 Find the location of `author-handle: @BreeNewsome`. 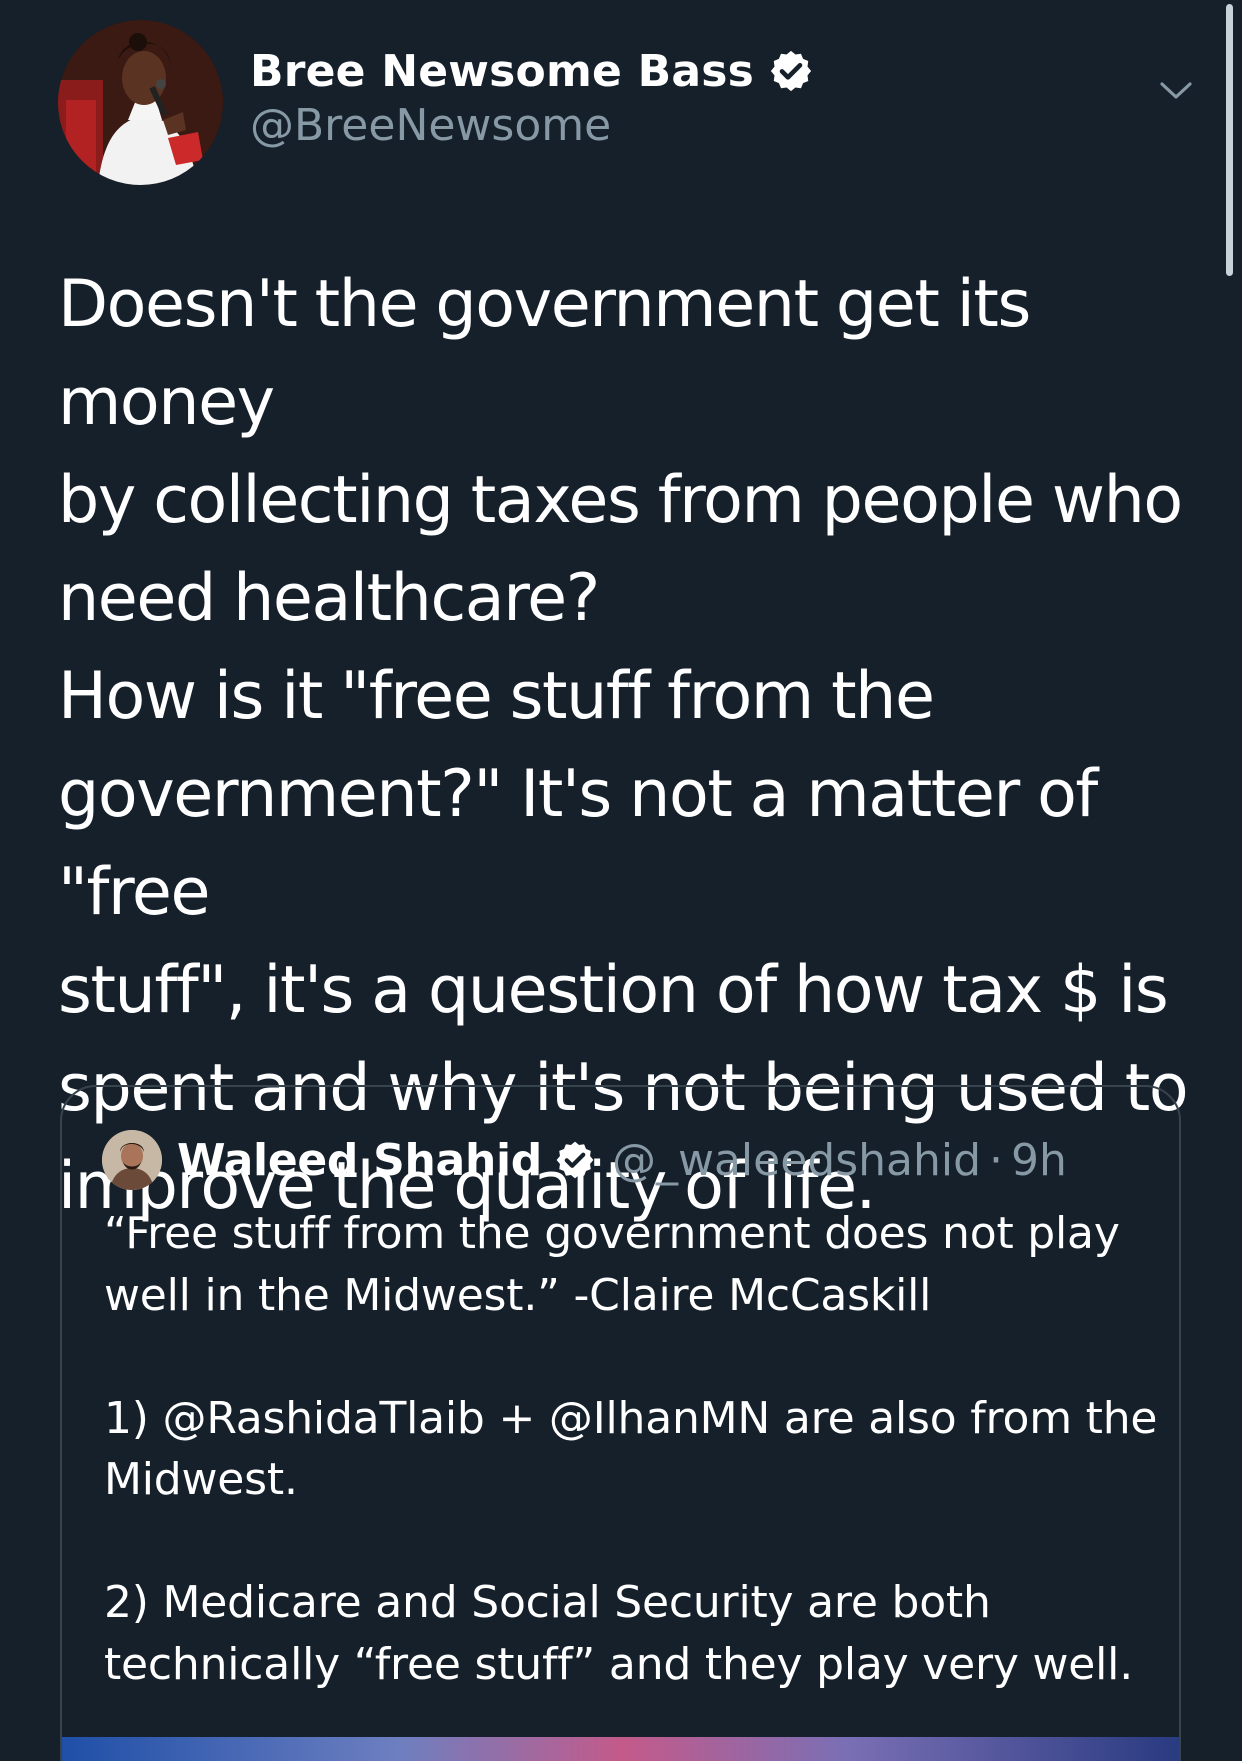

author-handle: @BreeNewsome is located at coordinates (532, 125).